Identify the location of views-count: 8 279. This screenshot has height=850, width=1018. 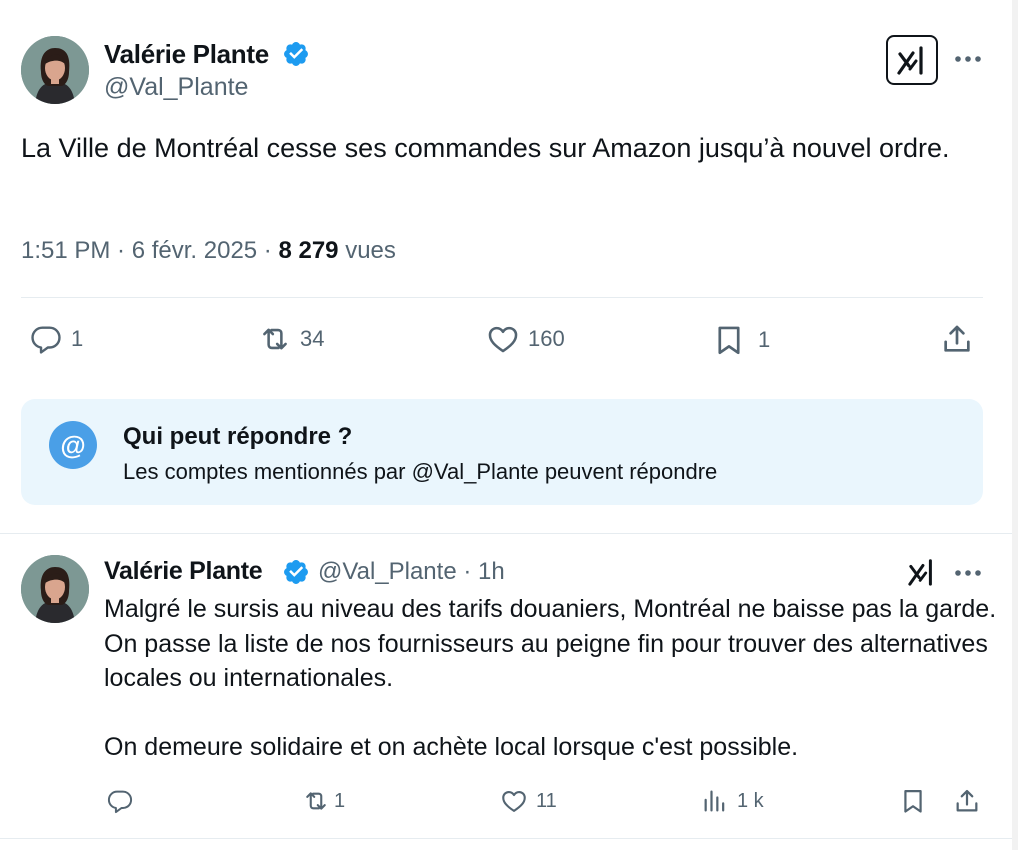
(308, 250).